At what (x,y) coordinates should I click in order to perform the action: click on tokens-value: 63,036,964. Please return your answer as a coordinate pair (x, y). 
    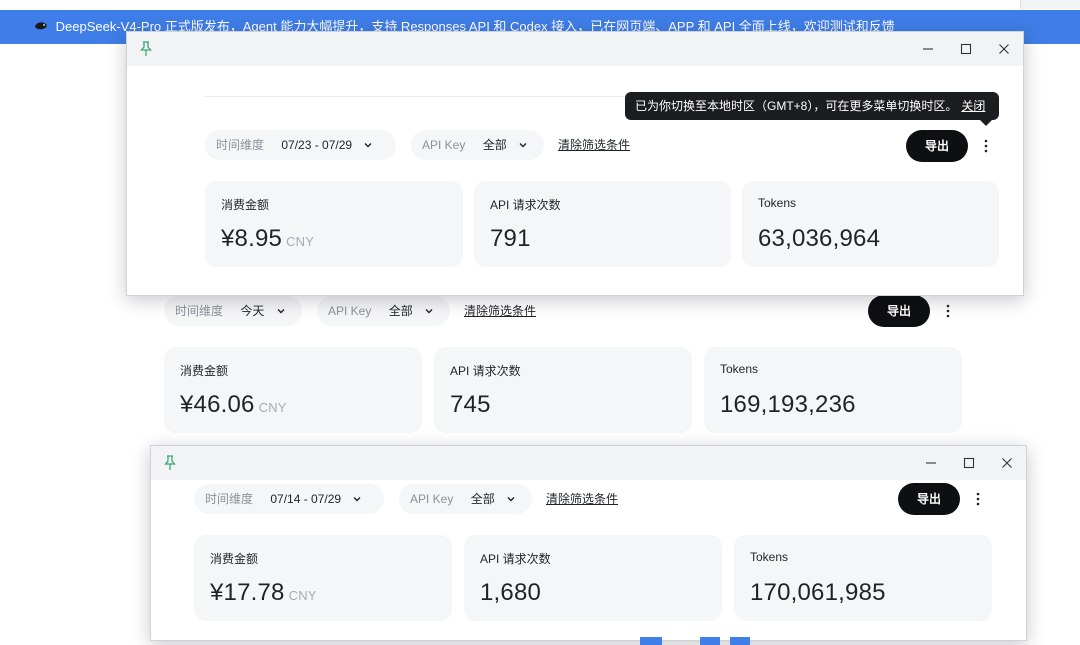
    Looking at the image, I should click on (819, 238).